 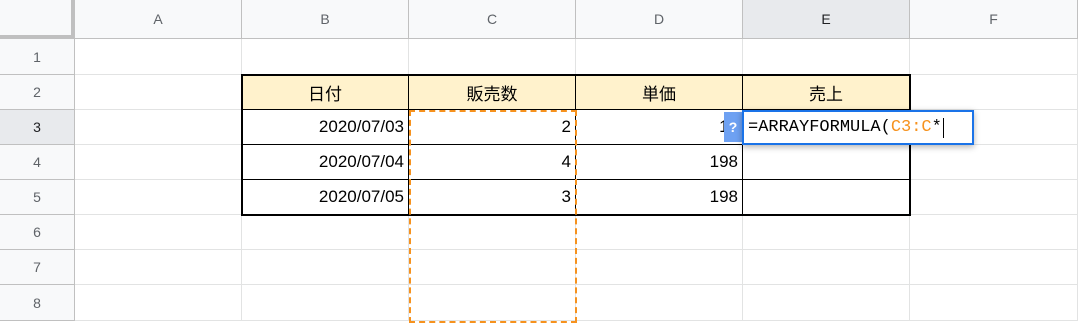 What do you see at coordinates (37, 127) in the screenshot?
I see `row-header-3: 3` at bounding box center [37, 127].